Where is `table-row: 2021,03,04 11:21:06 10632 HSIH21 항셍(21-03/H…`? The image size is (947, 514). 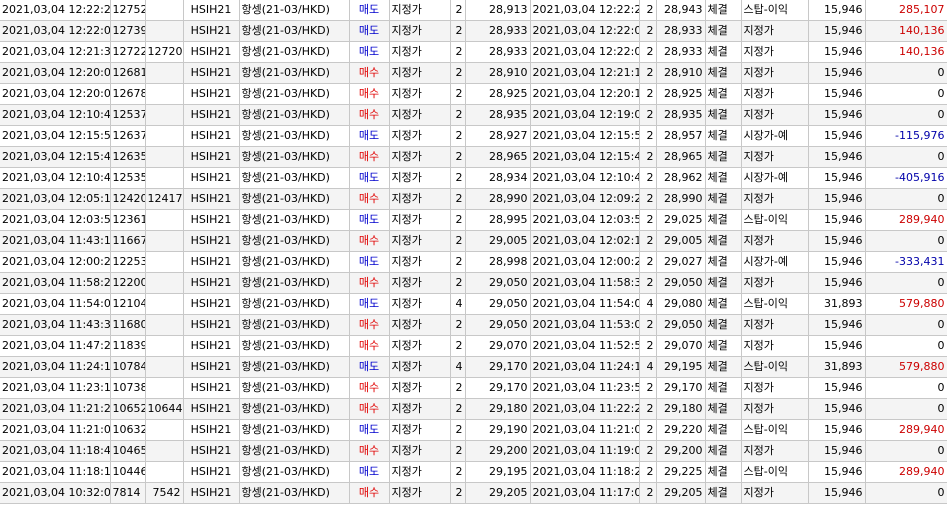
table-row: 2021,03,04 11:21:06 10632 HSIH21 항셍(21-03/H… is located at coordinates (473, 430).